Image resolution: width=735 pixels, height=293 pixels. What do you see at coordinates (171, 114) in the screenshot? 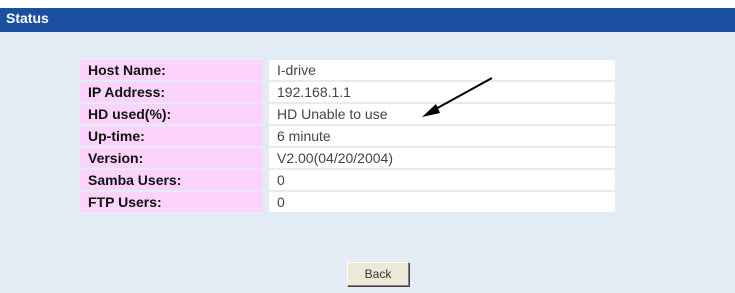
I see `hd-used-label: HD used(%):` at bounding box center [171, 114].